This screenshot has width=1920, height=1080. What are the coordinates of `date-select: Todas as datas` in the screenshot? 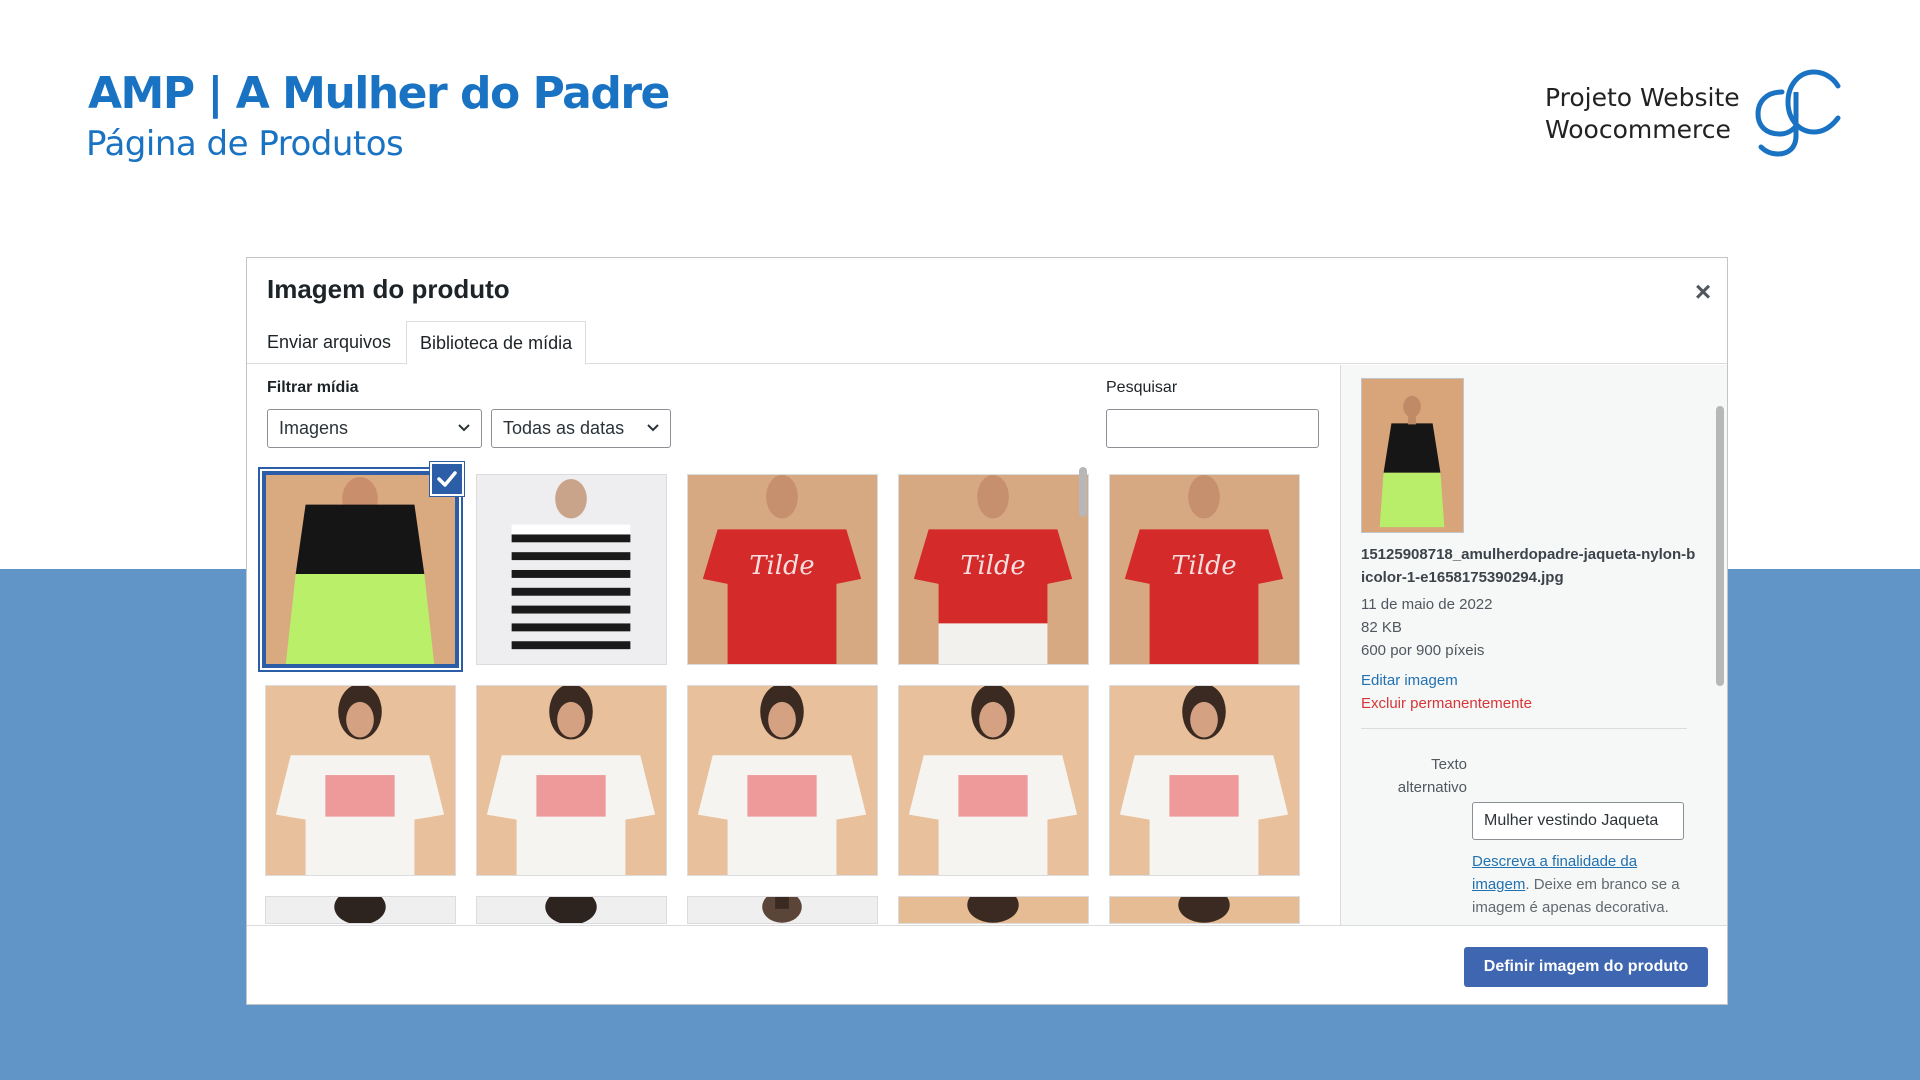 It's located at (581, 428).